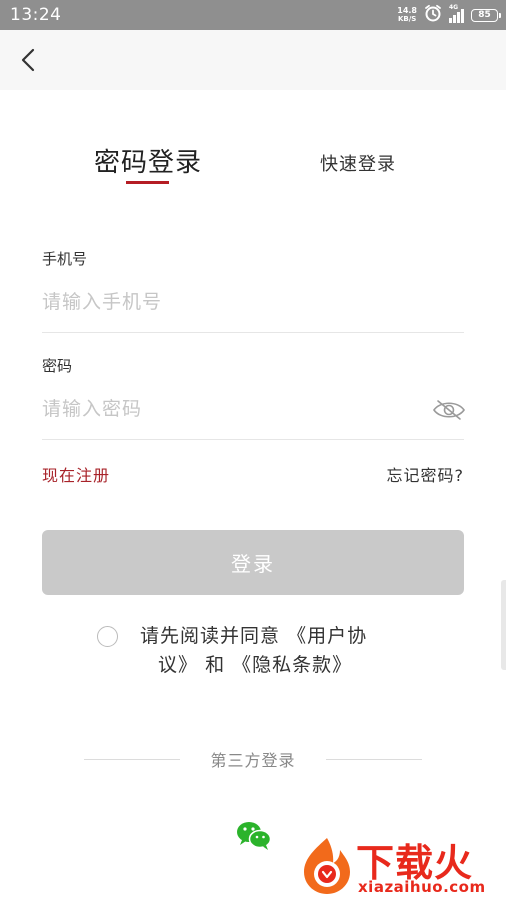  What do you see at coordinates (57, 366) in the screenshot?
I see `password-label: 密码` at bounding box center [57, 366].